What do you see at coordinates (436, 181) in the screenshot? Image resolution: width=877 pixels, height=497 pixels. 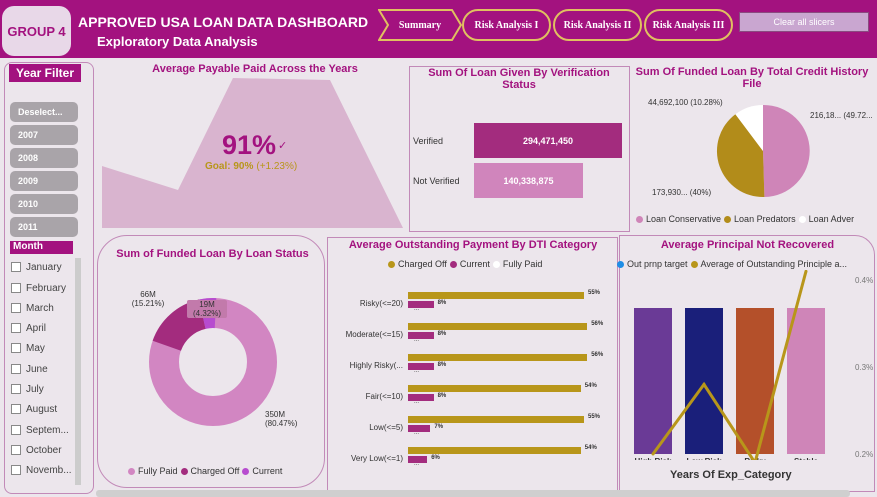 I see `not-verified-label: Not Verified` at bounding box center [436, 181].